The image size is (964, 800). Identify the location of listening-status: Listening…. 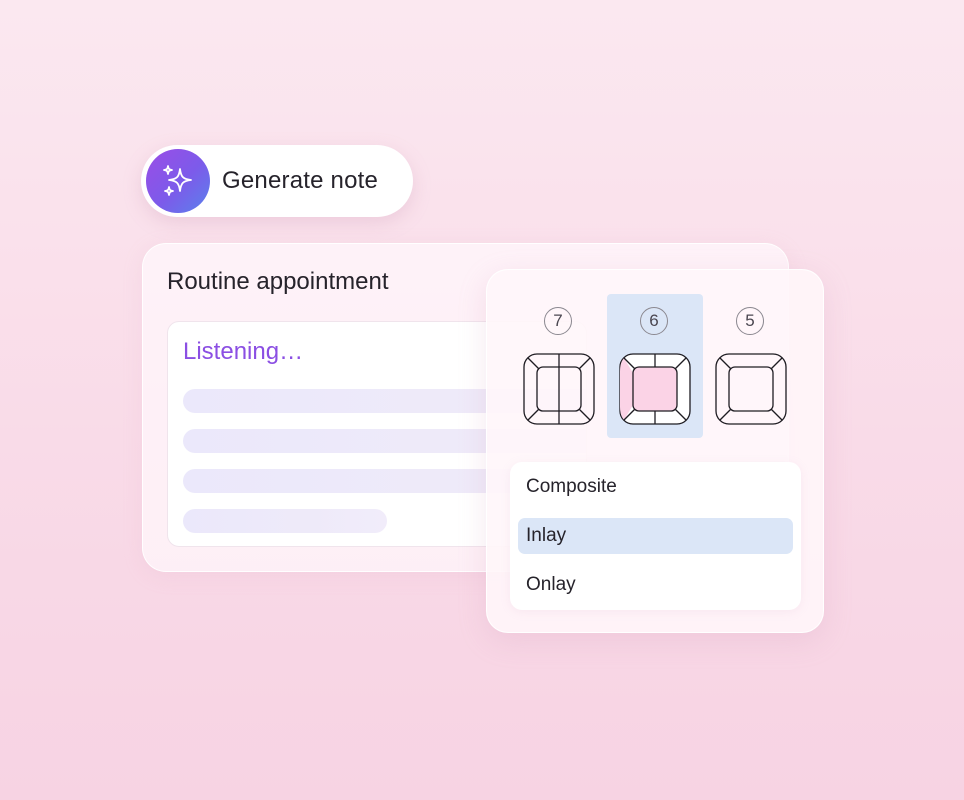
(243, 351).